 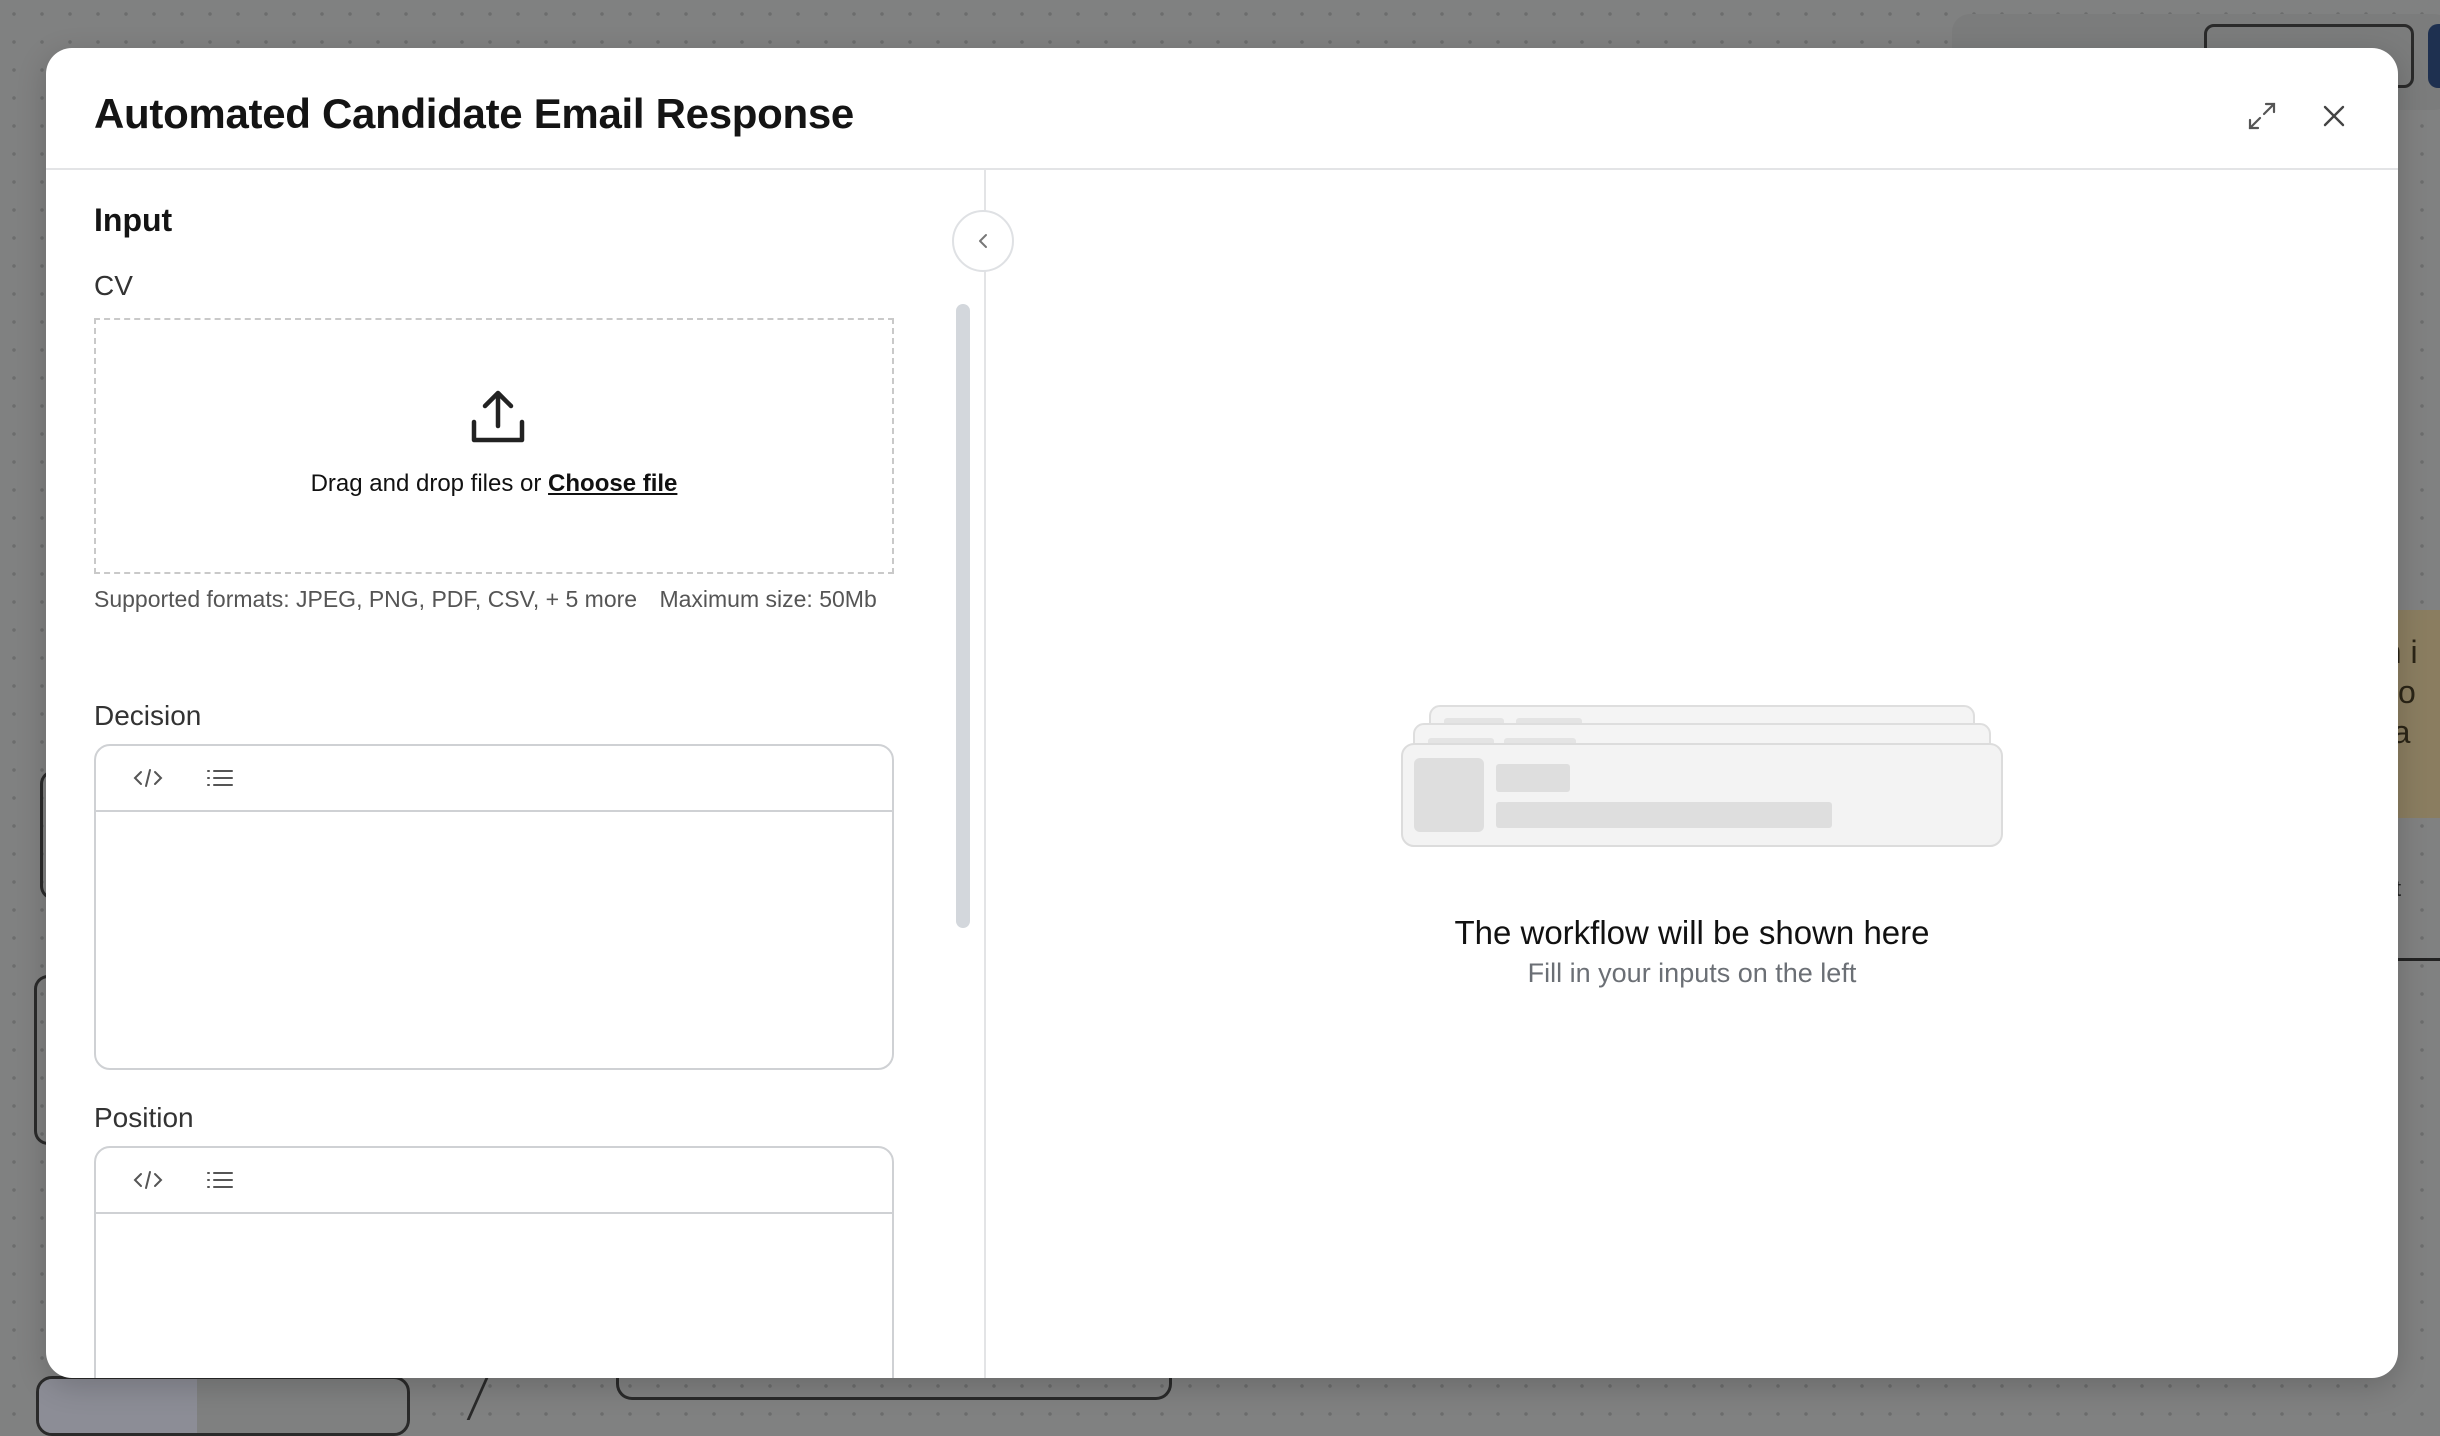 What do you see at coordinates (1222, 109) in the screenshot?
I see `modal-header: Automated Candidate Email Response` at bounding box center [1222, 109].